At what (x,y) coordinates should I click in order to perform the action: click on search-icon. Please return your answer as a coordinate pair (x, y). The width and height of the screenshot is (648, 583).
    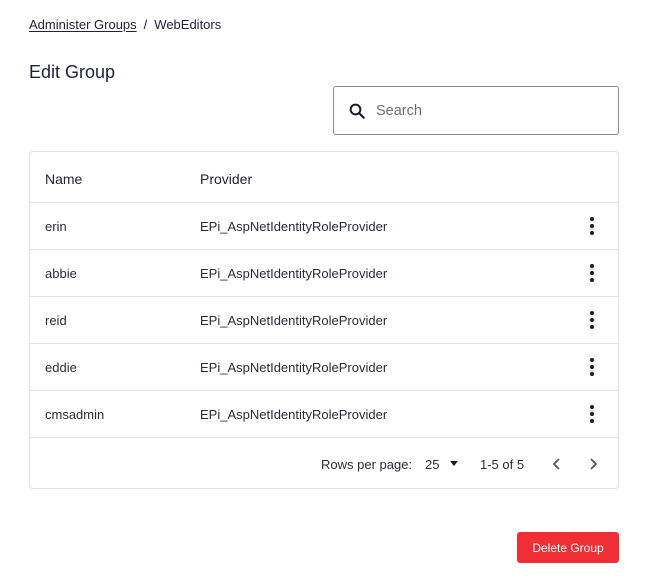
    Looking at the image, I should click on (357, 111).